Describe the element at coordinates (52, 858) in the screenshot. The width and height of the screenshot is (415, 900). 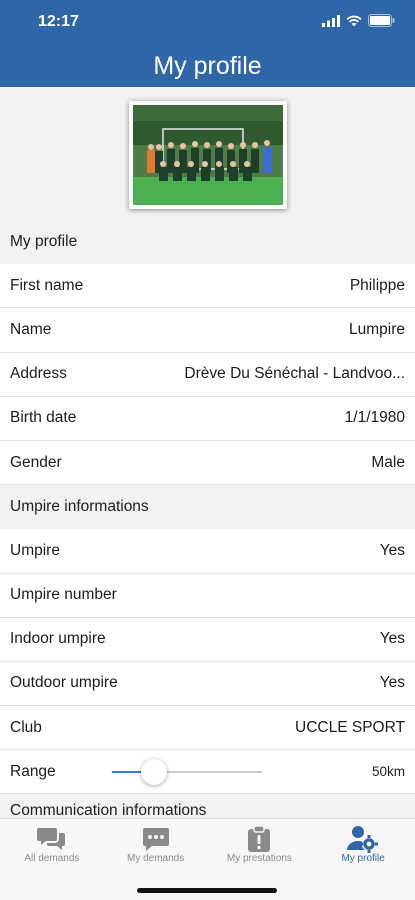
I see `tab-label: All demands` at that location.